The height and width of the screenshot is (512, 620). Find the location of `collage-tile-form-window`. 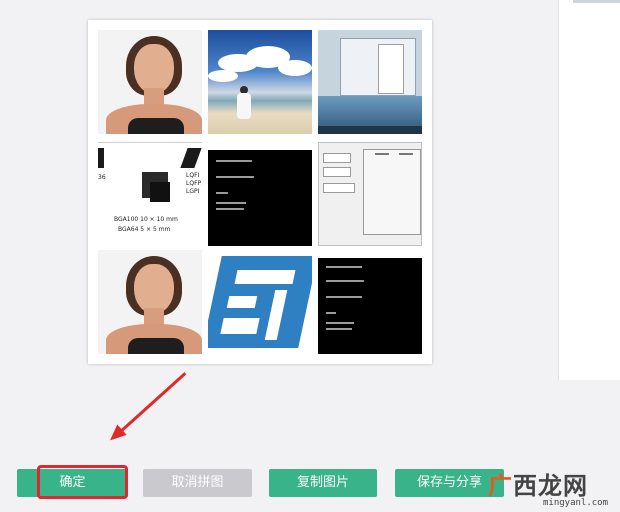

collage-tile-form-window is located at coordinates (370, 194).